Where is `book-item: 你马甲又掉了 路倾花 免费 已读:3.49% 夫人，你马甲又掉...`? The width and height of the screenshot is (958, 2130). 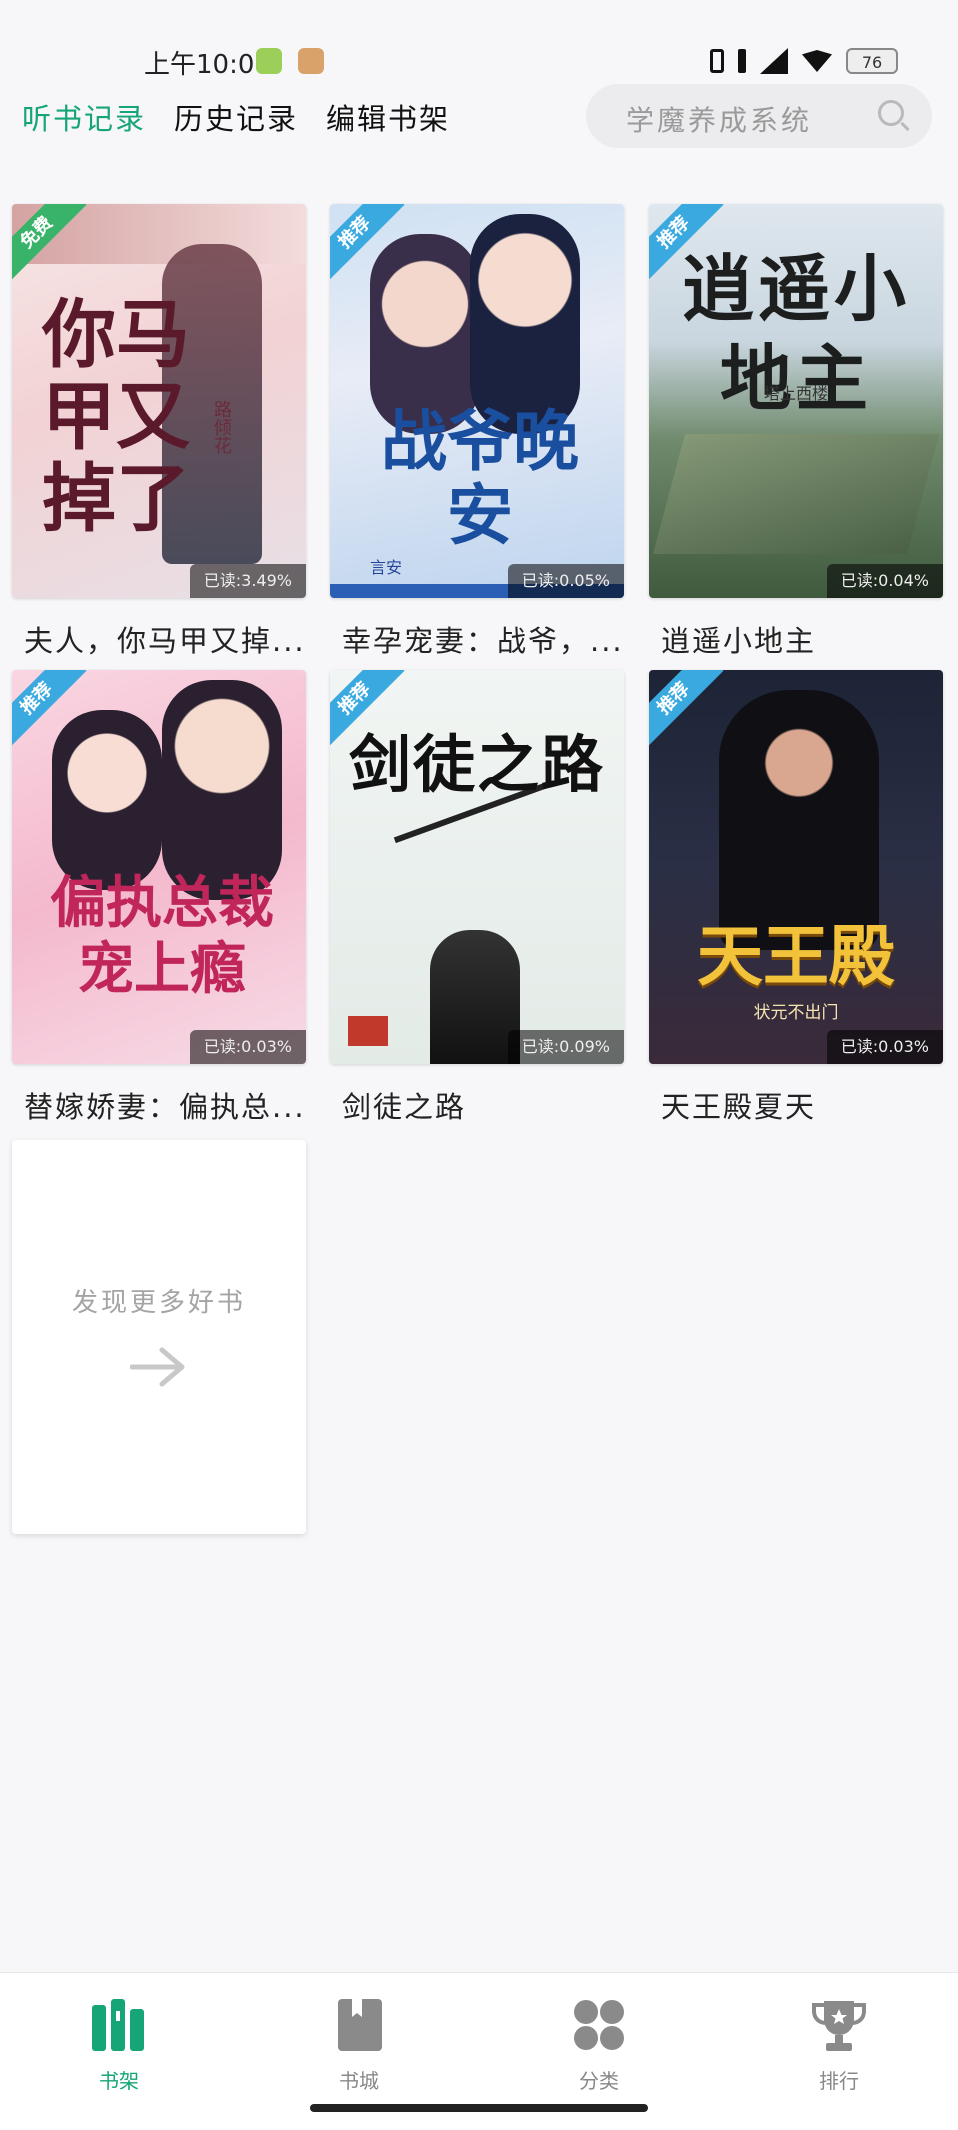
book-item: 你马甲又掉了 路倾花 免费 已读:3.49% 夫人，你马甲又掉... is located at coordinates (159, 432).